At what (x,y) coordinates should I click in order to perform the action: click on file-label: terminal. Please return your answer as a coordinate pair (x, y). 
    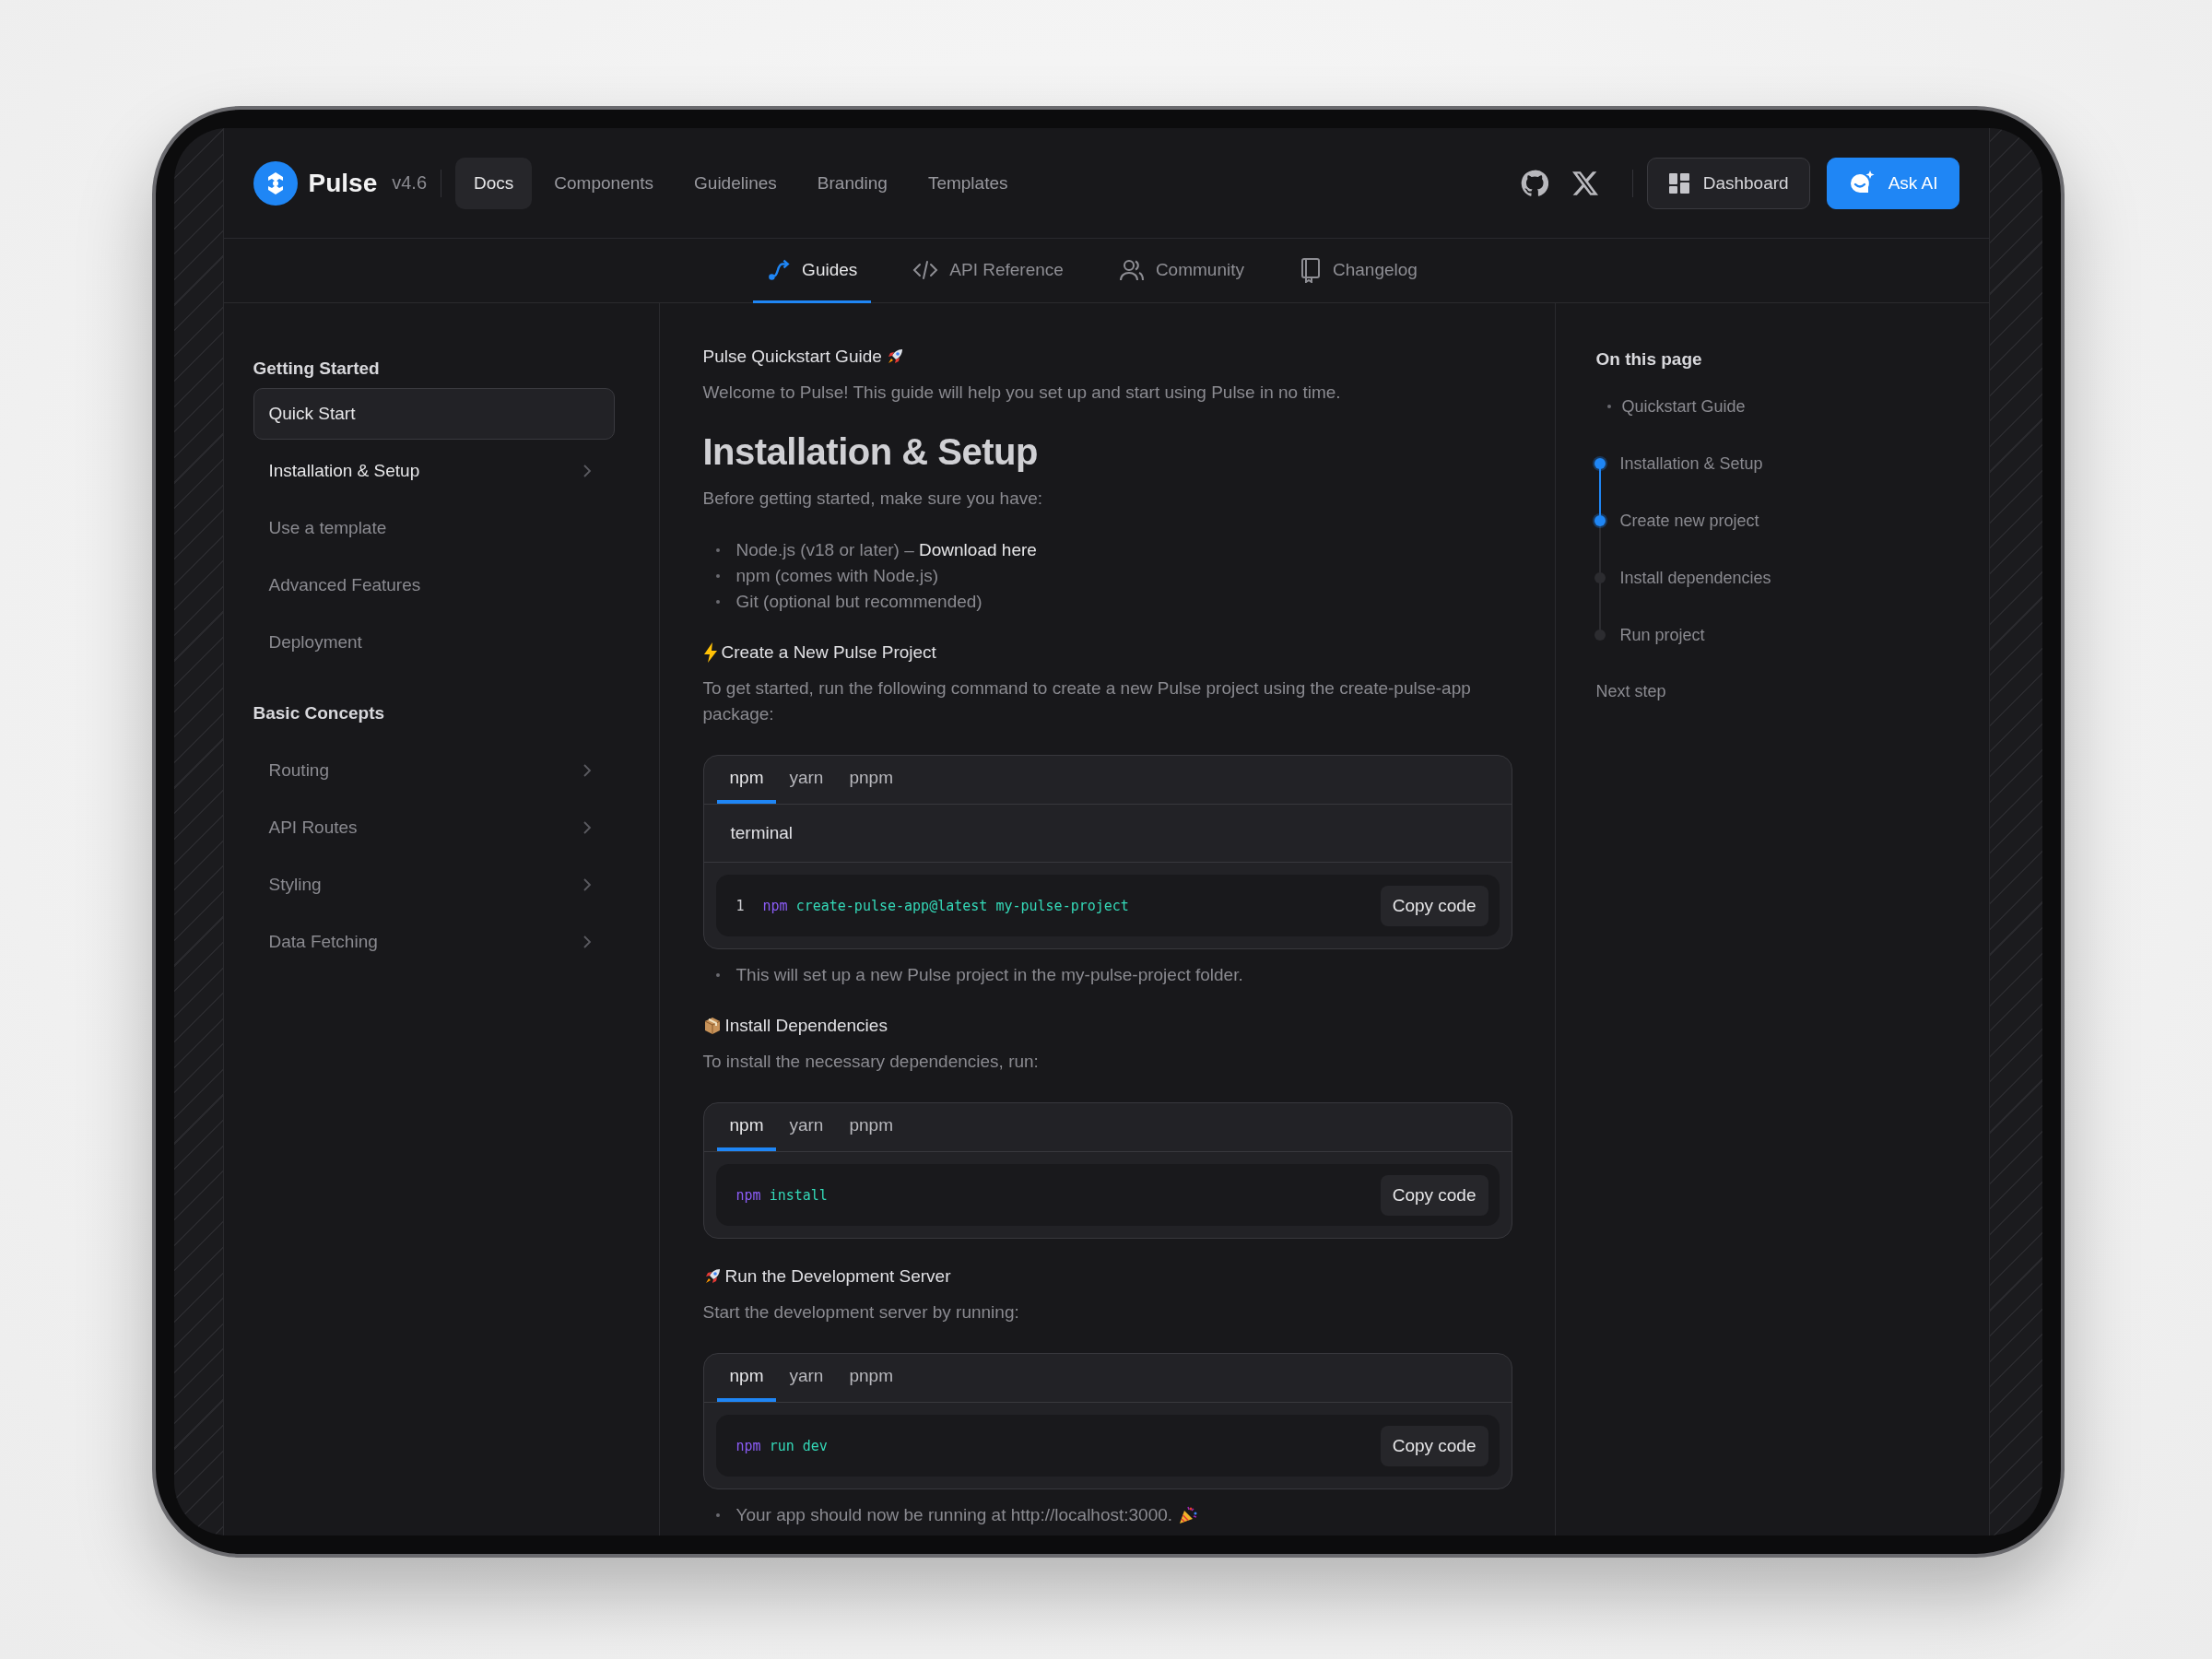
    Looking at the image, I should click on (1107, 834).